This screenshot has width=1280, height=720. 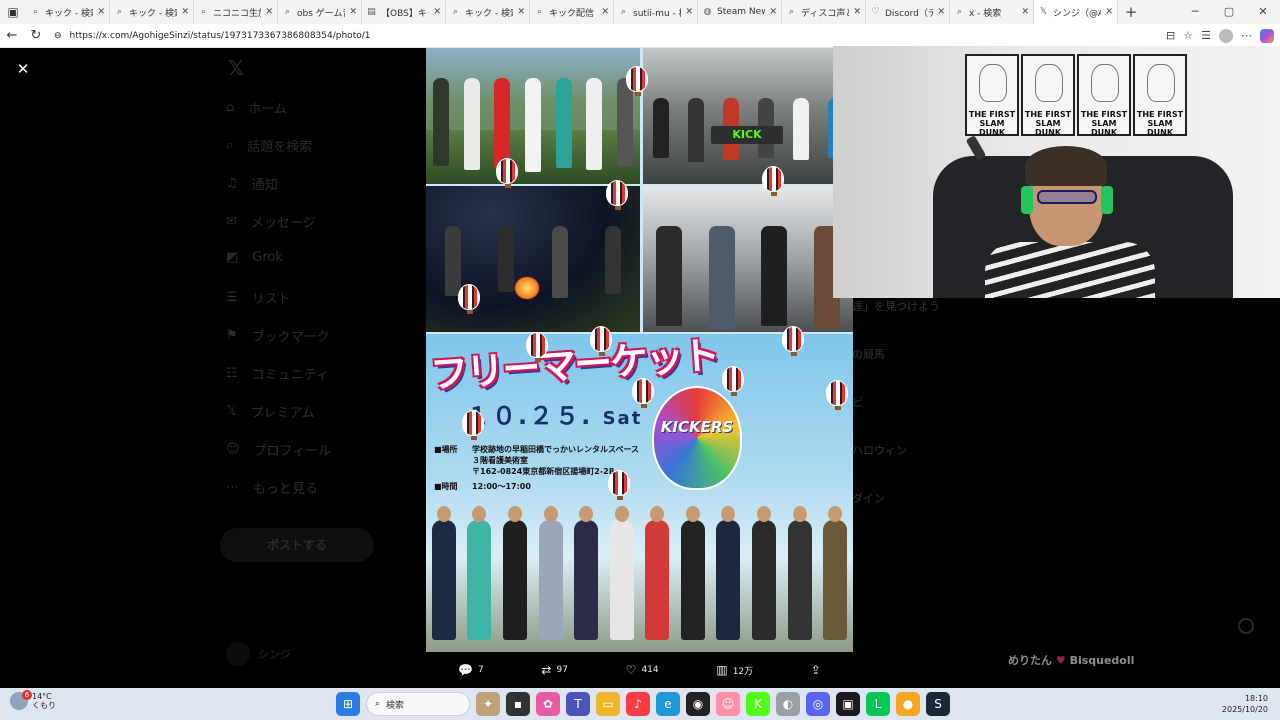 What do you see at coordinates (258, 654) in the screenshot?
I see `account-switcher: シンジ` at bounding box center [258, 654].